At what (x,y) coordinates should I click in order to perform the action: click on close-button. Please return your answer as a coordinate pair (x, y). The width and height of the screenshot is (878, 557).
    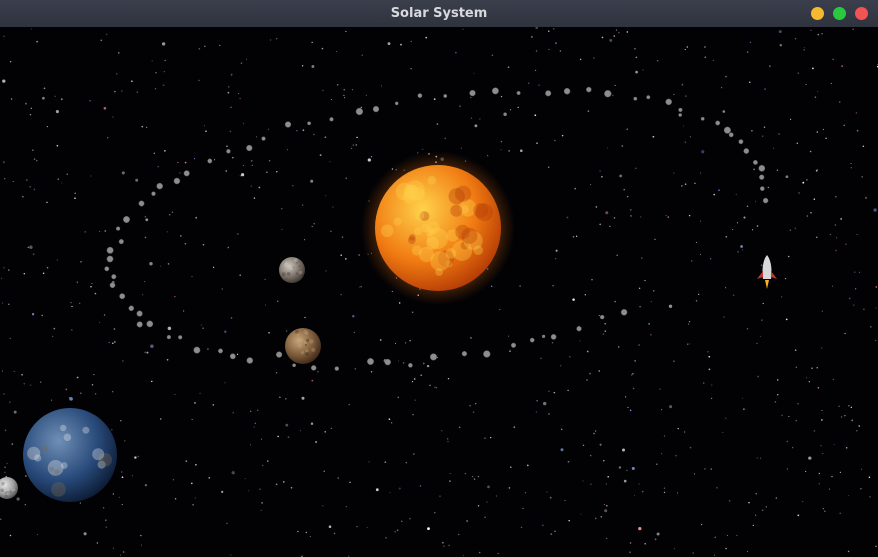
    Looking at the image, I should click on (861, 13).